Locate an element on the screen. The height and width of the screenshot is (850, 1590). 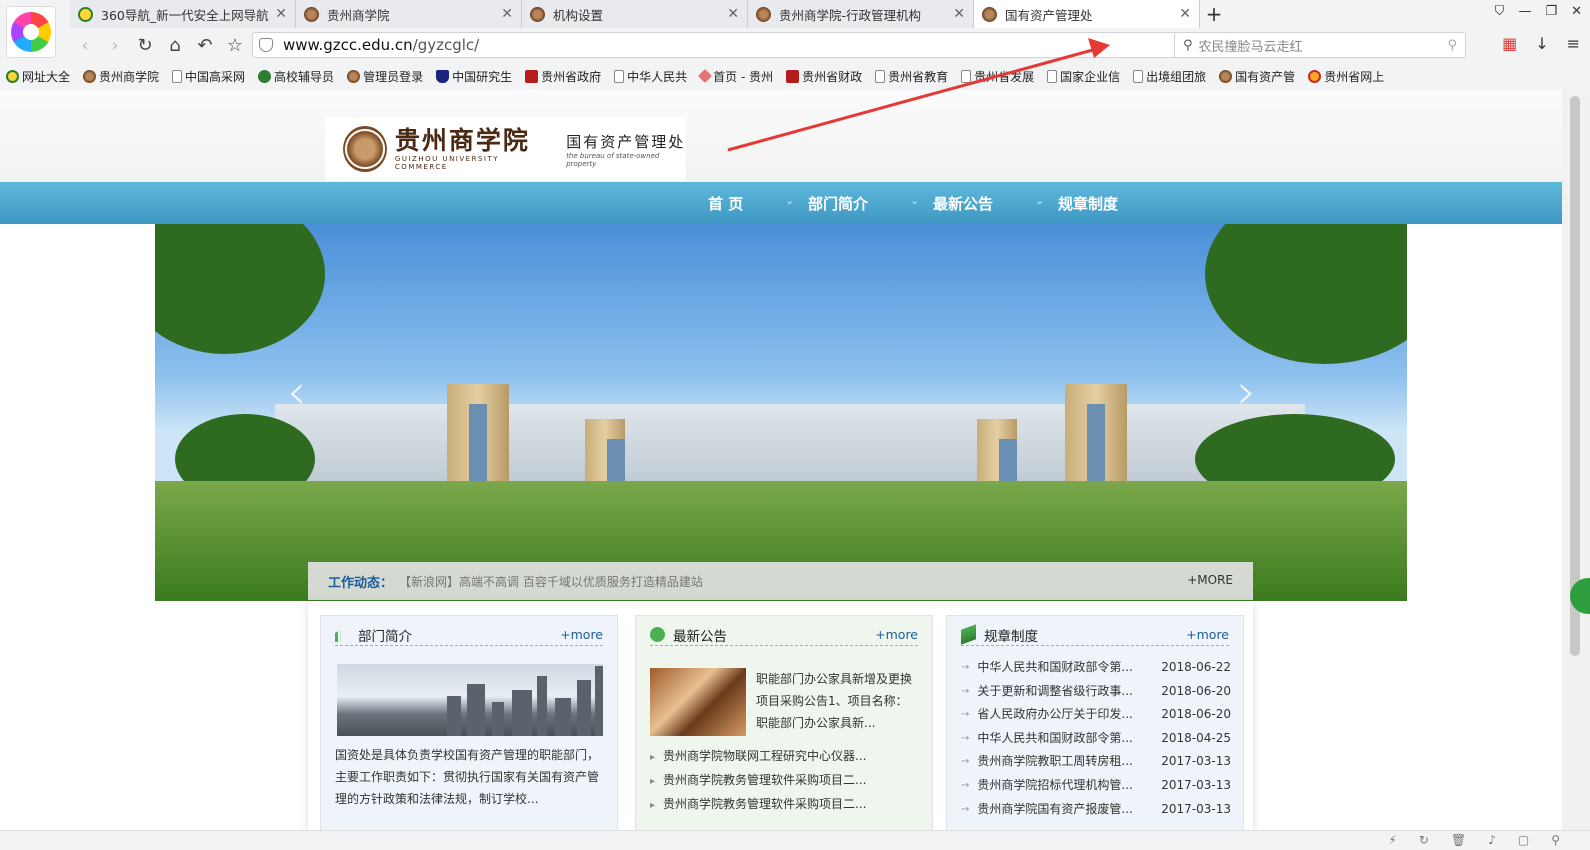
back-icon: ‹ is located at coordinates (85, 45).